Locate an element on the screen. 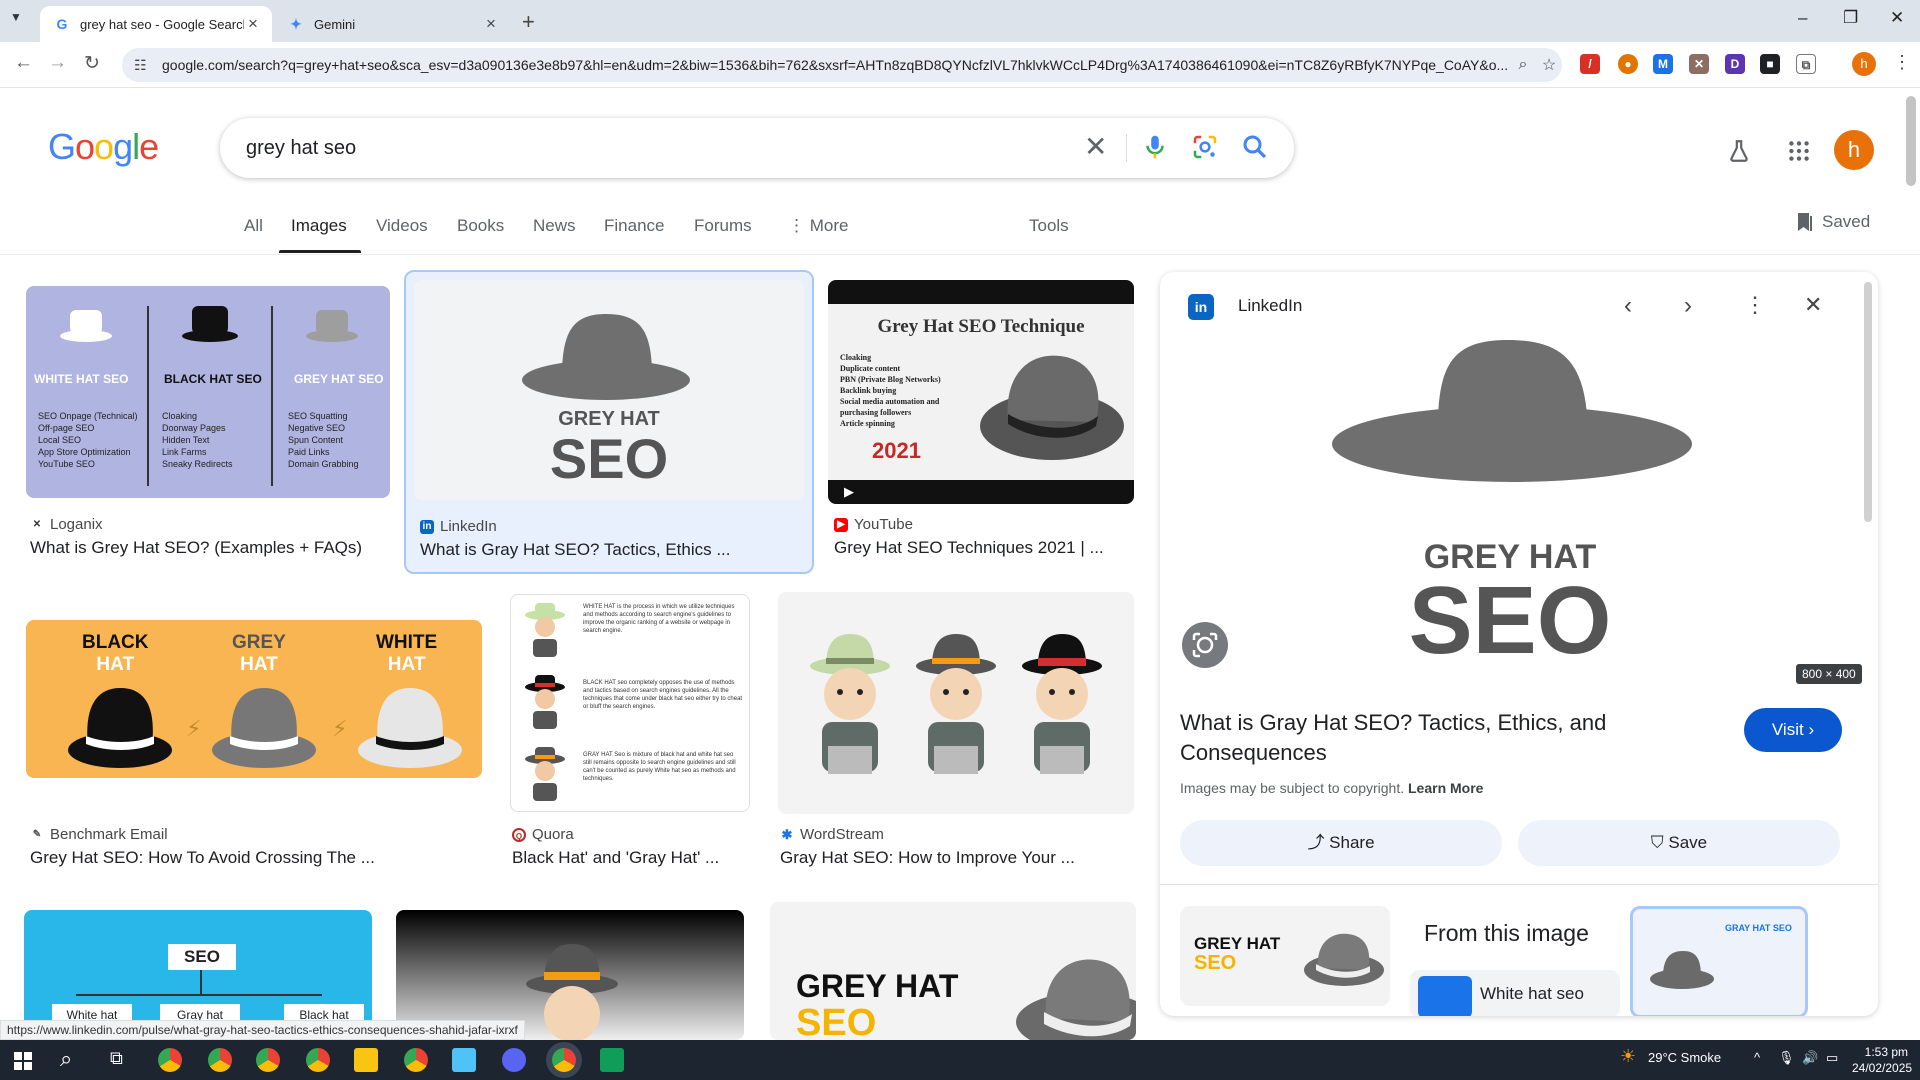  taskbar-search-icon: ⌕ is located at coordinates (66, 1059).